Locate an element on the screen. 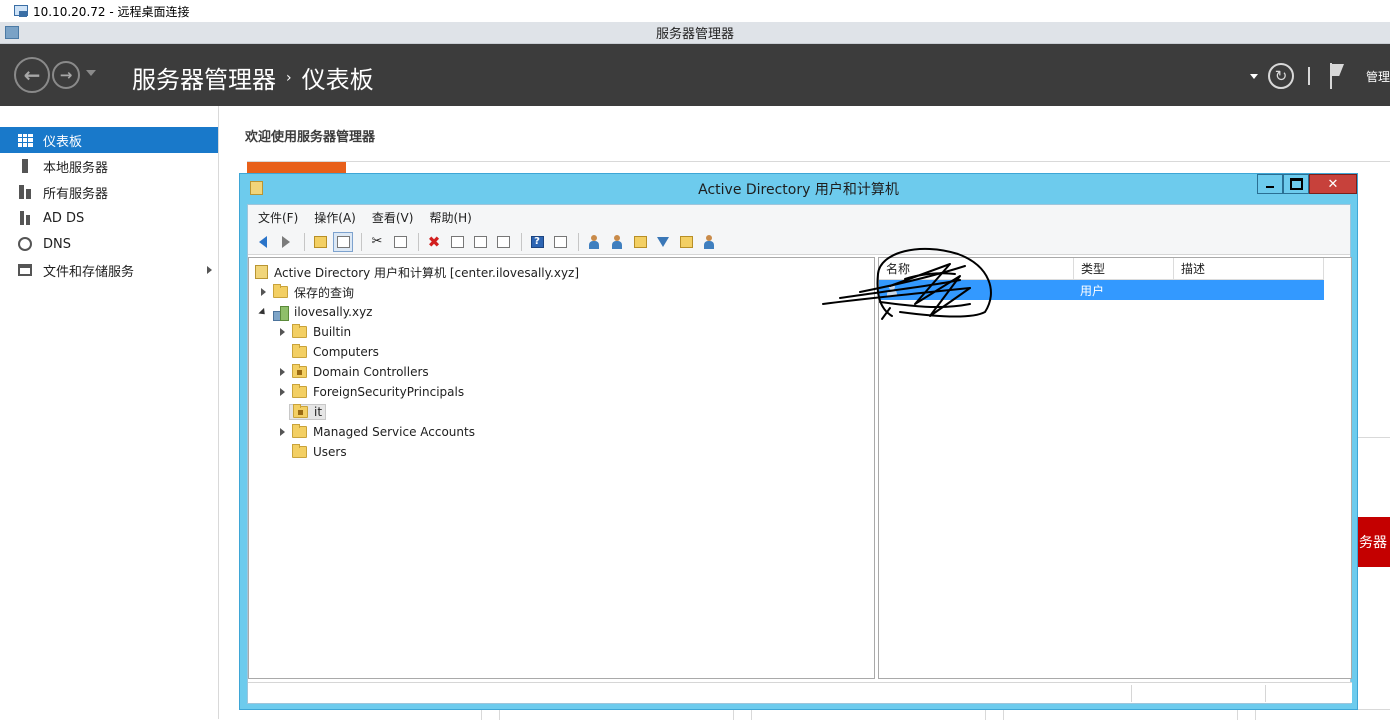 The height and width of the screenshot is (720, 1390). tree-node-it: it is located at coordinates (302, 412).